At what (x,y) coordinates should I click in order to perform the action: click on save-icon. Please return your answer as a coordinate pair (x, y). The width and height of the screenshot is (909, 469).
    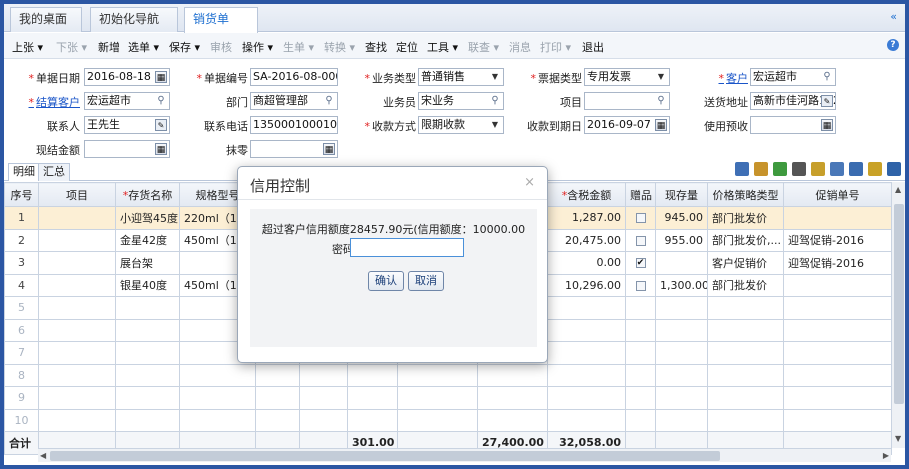
    Looking at the image, I should click on (894, 169).